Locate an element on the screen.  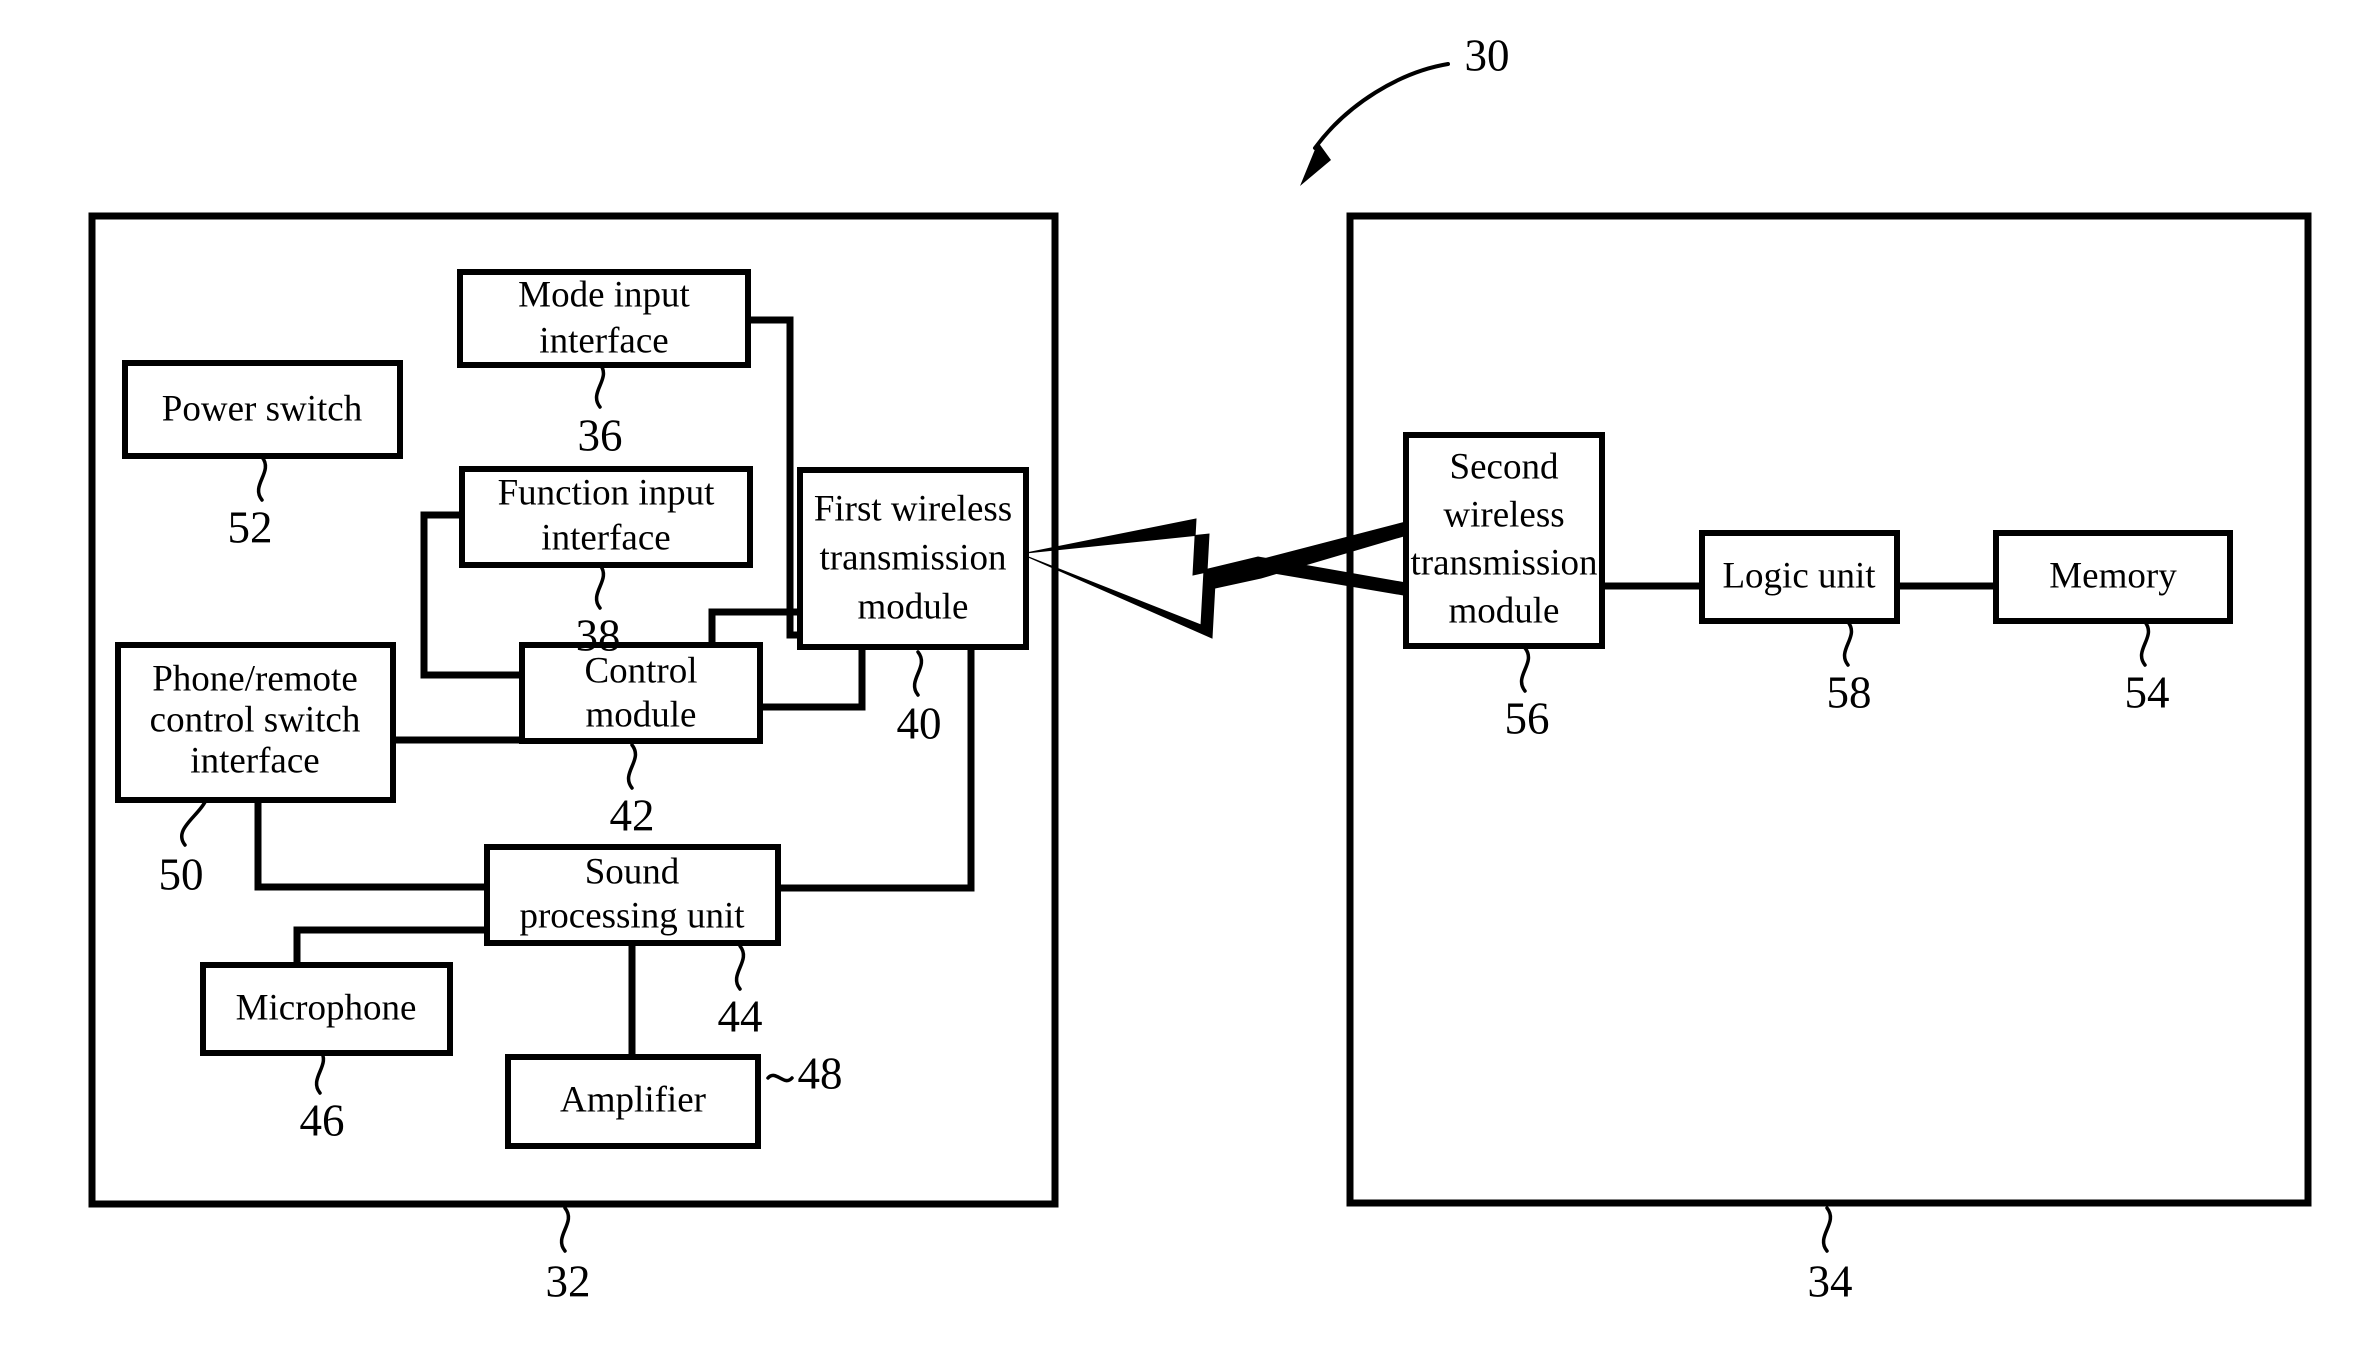
wire-control-to-first-wireless-lower is located at coordinates (813, 679).